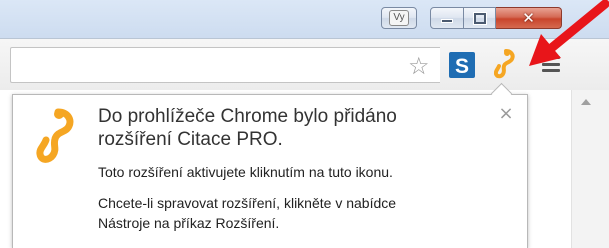  Describe the element at coordinates (225, 65) in the screenshot. I see `address-bar` at that location.